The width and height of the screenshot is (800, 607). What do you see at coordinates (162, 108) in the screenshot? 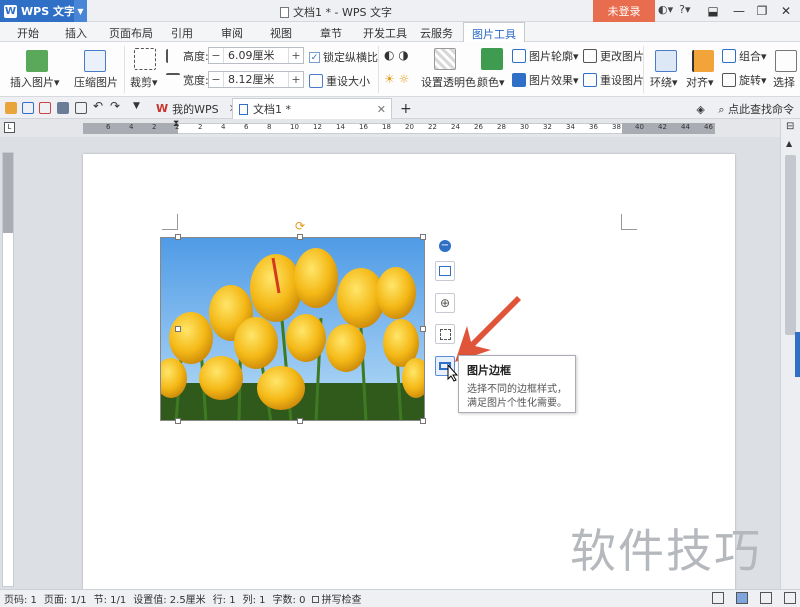
I see `wps-brand-icon: W` at bounding box center [162, 108].